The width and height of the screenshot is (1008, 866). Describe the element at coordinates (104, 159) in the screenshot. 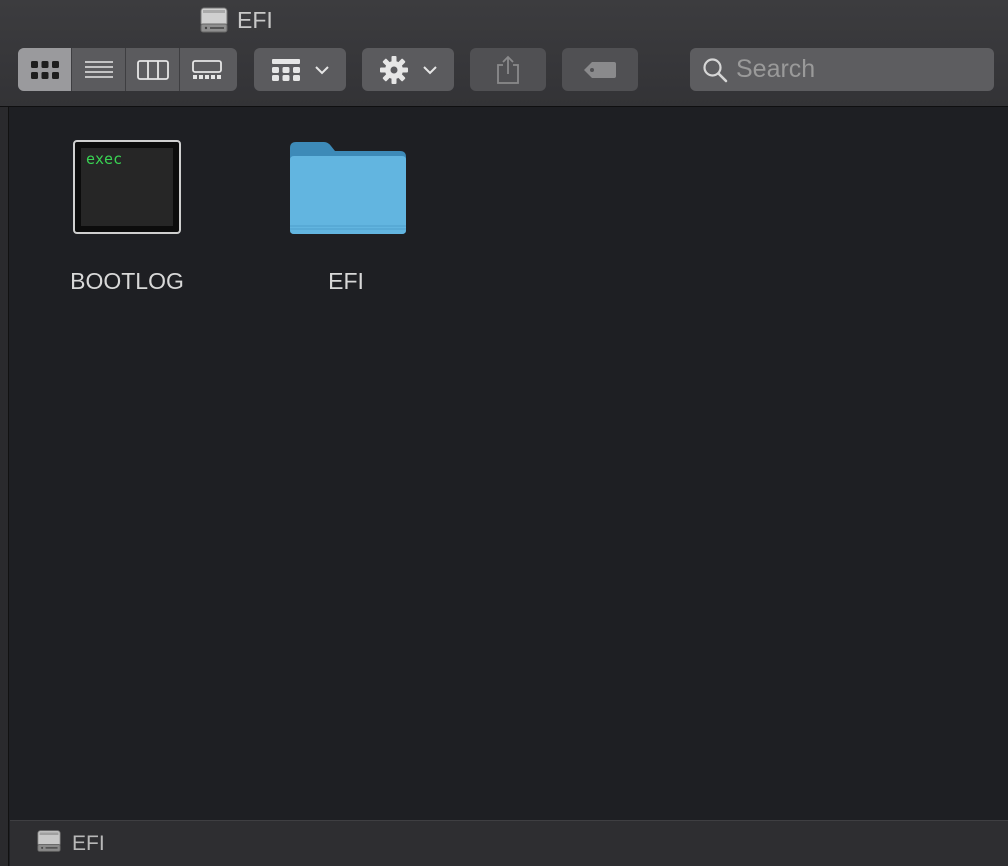

I see `exec-icon-label: exec` at that location.